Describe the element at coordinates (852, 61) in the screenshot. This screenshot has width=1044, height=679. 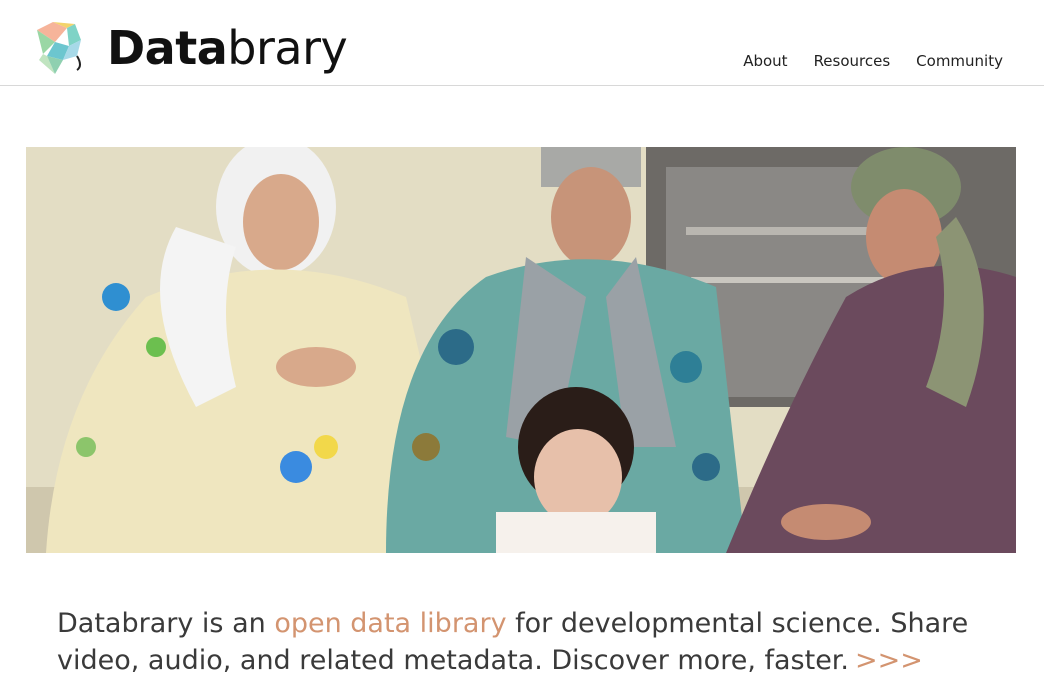
I see `nav-resources: Resources` at that location.